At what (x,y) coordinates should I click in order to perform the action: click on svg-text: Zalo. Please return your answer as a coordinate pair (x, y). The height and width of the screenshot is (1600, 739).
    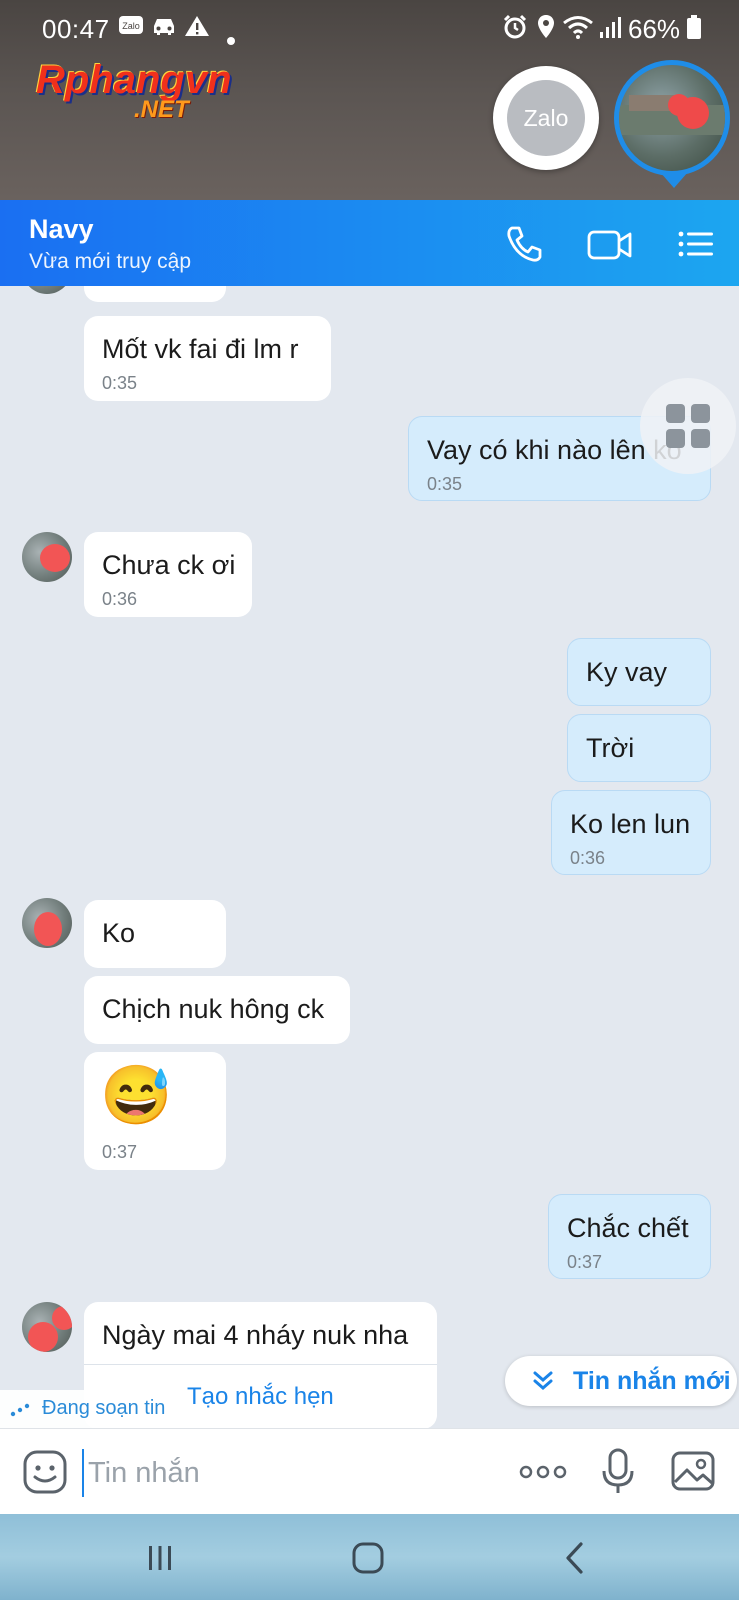
    Looking at the image, I should click on (131, 26).